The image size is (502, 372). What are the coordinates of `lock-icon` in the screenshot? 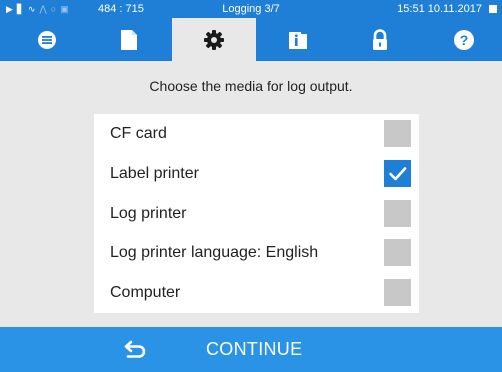 It's located at (380, 39).